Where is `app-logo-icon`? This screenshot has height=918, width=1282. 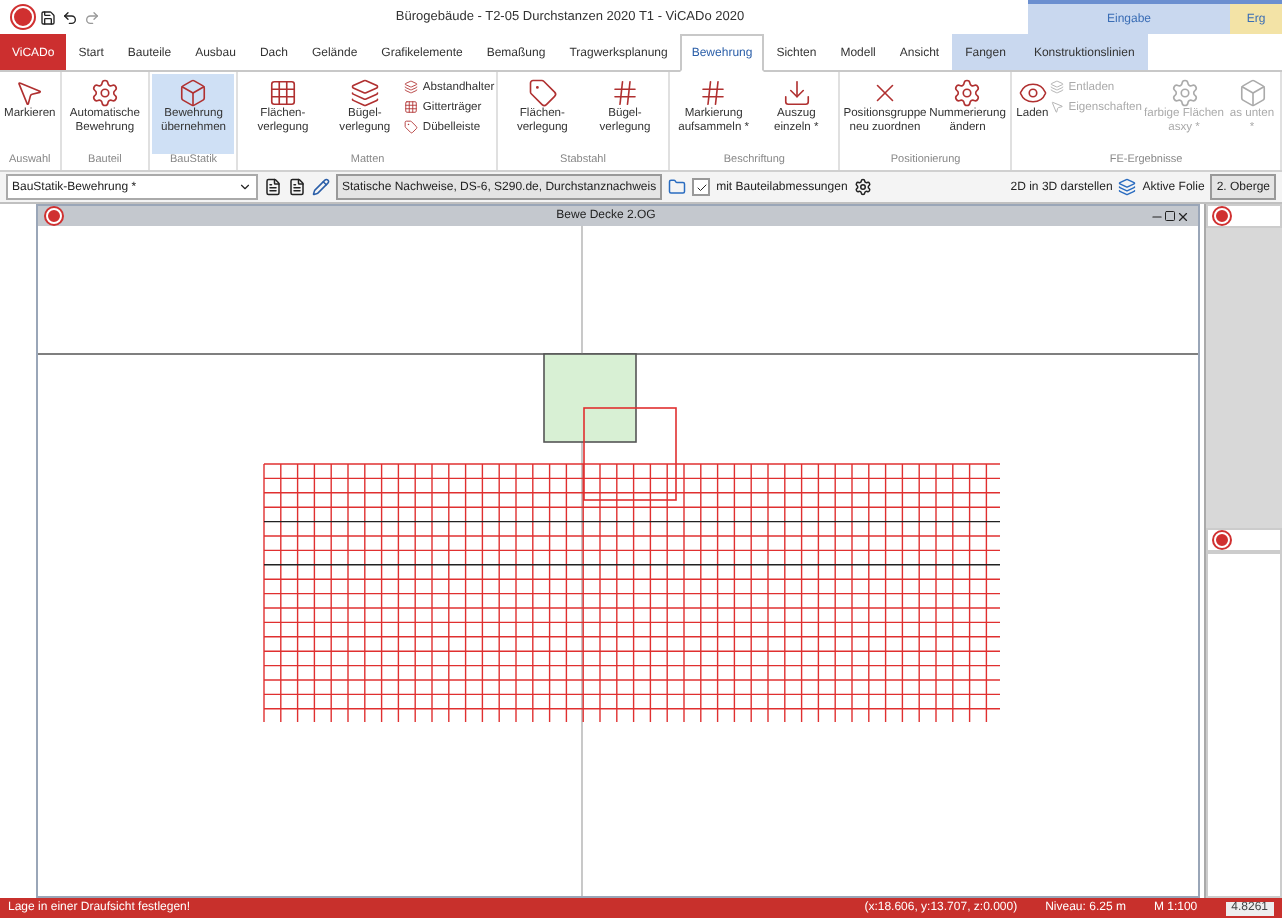
app-logo-icon is located at coordinates (23, 17).